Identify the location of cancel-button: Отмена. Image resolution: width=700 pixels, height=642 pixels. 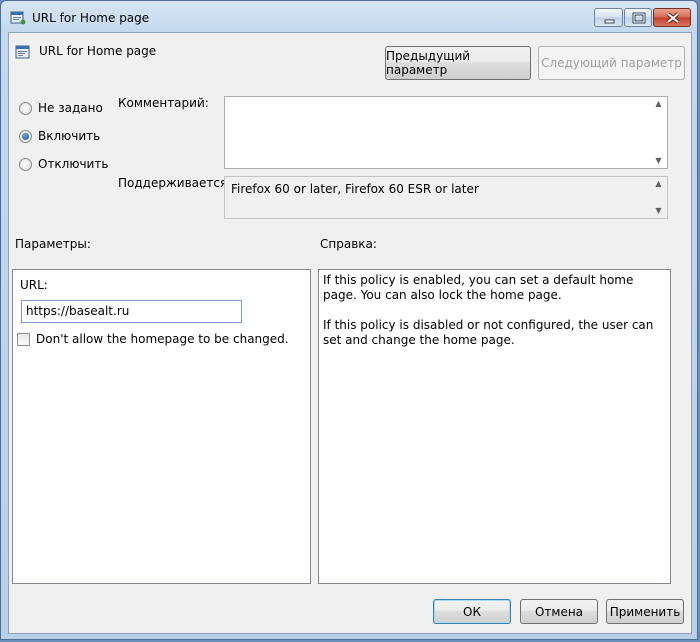
(559, 611).